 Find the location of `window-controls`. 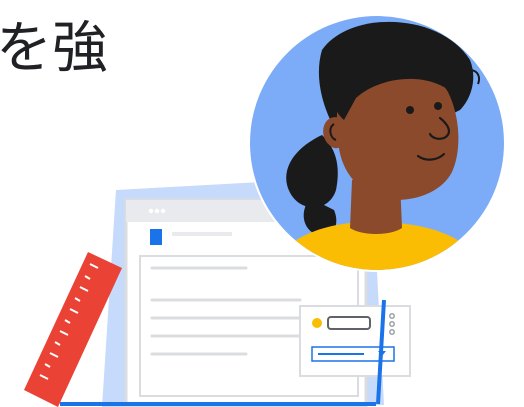

window-controls is located at coordinates (157, 211).